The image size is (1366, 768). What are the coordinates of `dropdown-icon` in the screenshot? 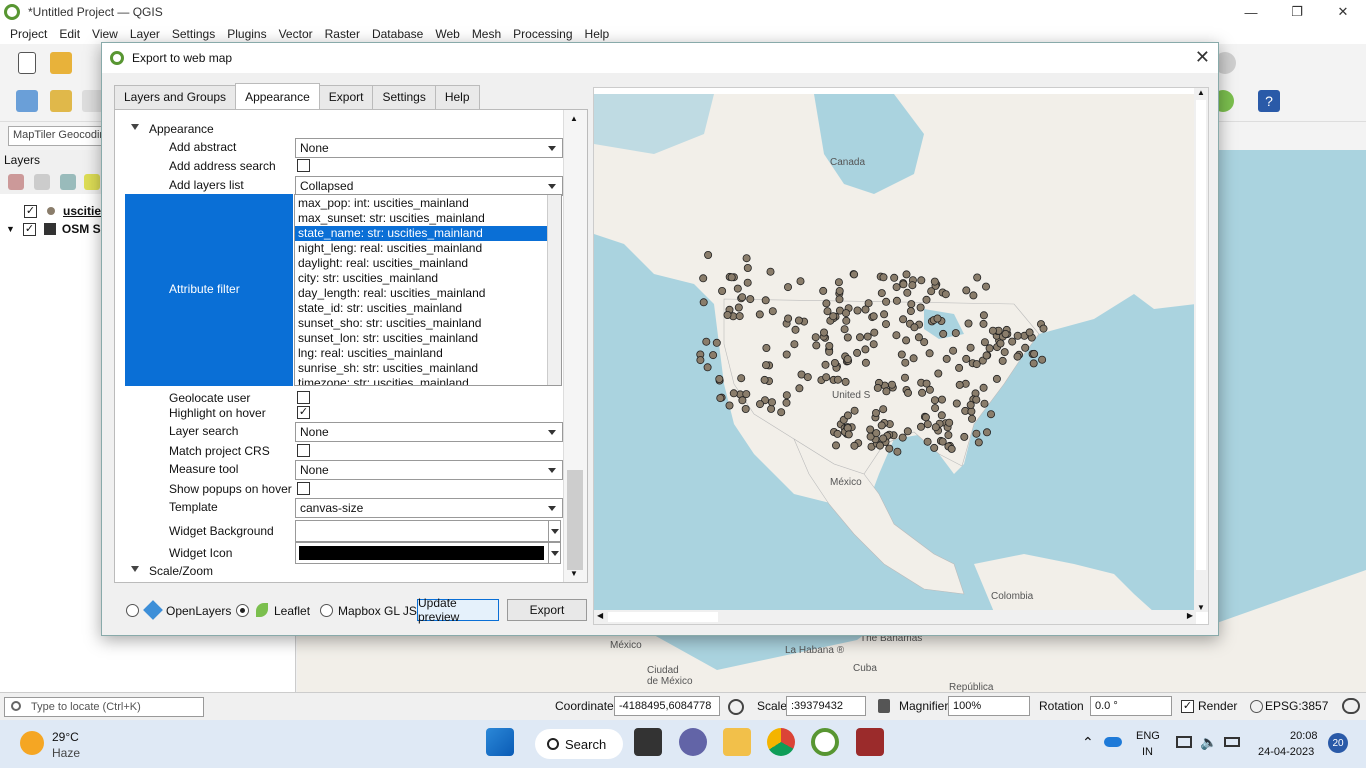 It's located at (554, 531).